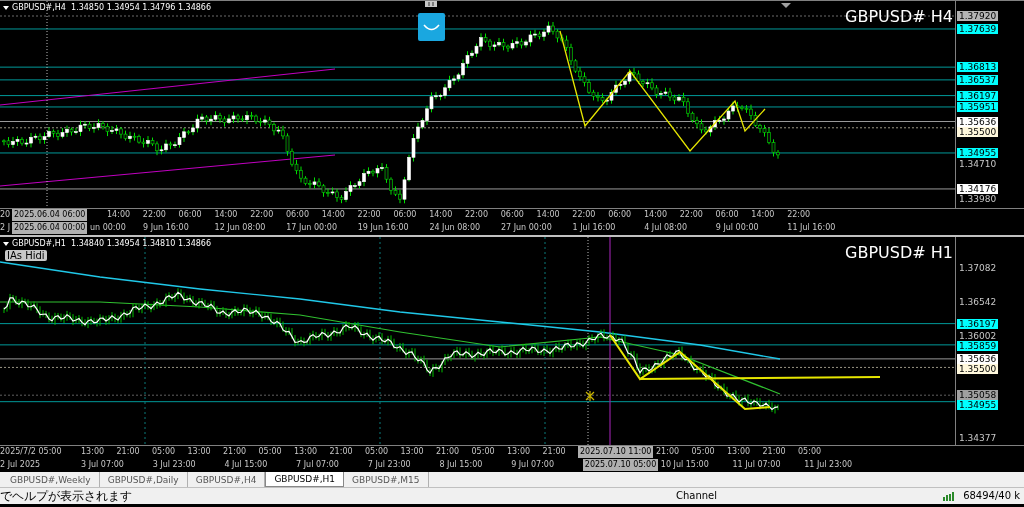  Describe the element at coordinates (697, 496) in the screenshot. I see `status-channel-text: Channel` at that location.